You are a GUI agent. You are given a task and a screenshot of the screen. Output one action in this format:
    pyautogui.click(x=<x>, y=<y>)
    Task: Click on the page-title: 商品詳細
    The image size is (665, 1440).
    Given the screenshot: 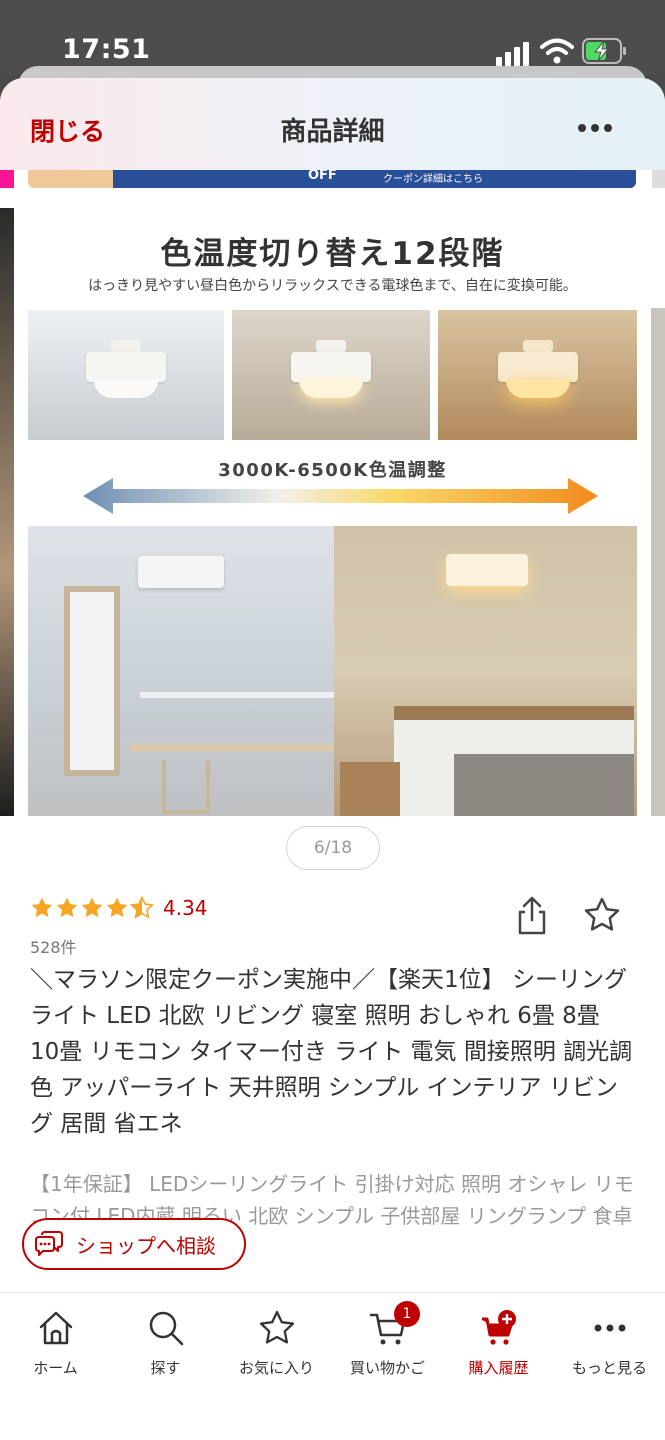 What is the action you would take?
    pyautogui.click(x=332, y=132)
    